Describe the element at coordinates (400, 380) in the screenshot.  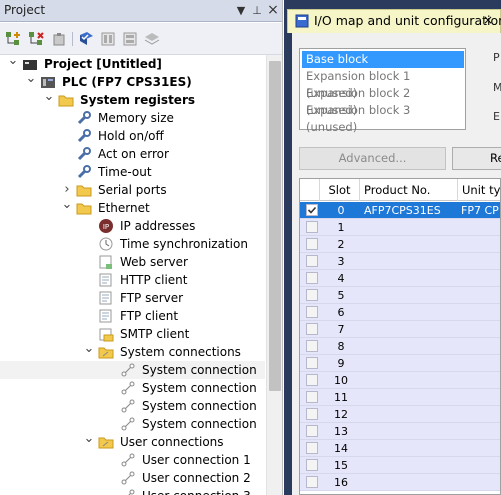
I see `table-row: 10` at that location.